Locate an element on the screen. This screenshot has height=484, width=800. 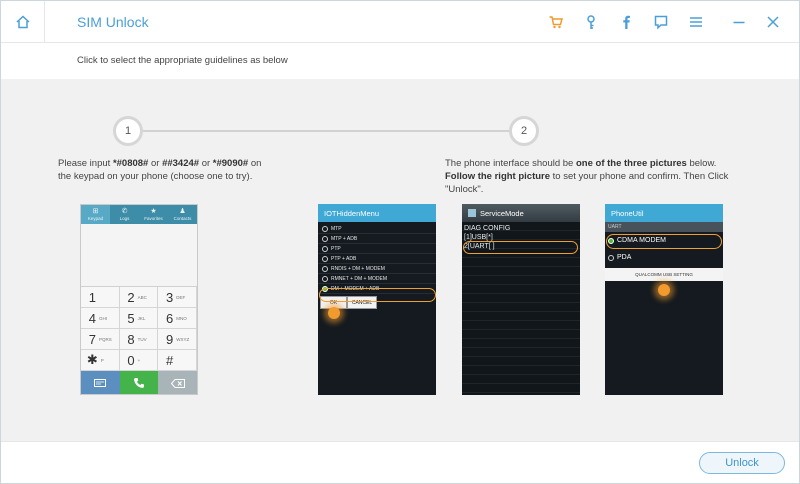
key-icon is located at coordinates (591, 22).